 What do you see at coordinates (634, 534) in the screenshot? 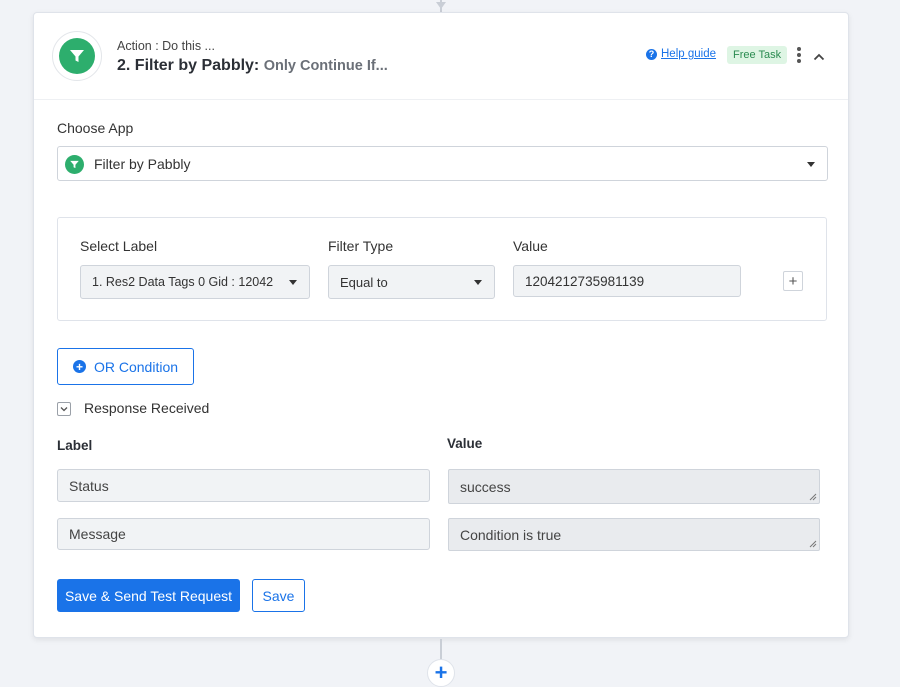
I see `response-value-field: Condition is true` at bounding box center [634, 534].